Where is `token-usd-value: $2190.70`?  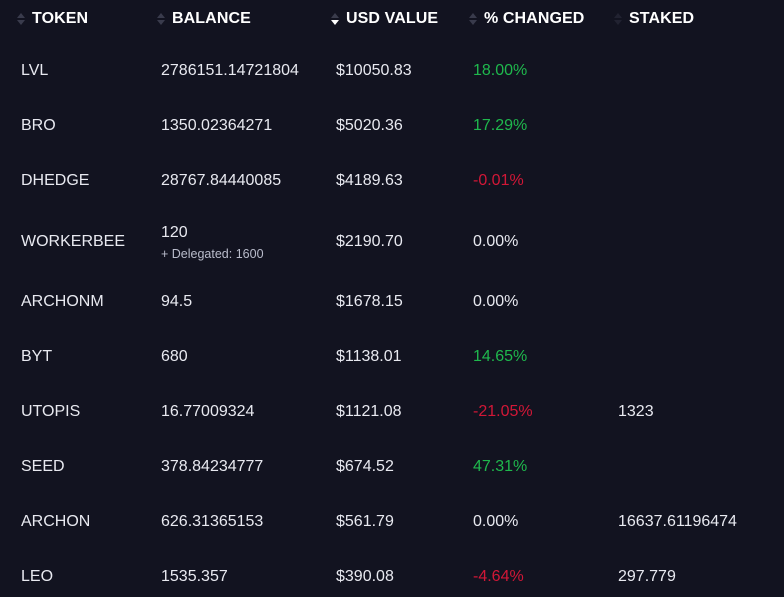
token-usd-value: $2190.70 is located at coordinates (369, 241).